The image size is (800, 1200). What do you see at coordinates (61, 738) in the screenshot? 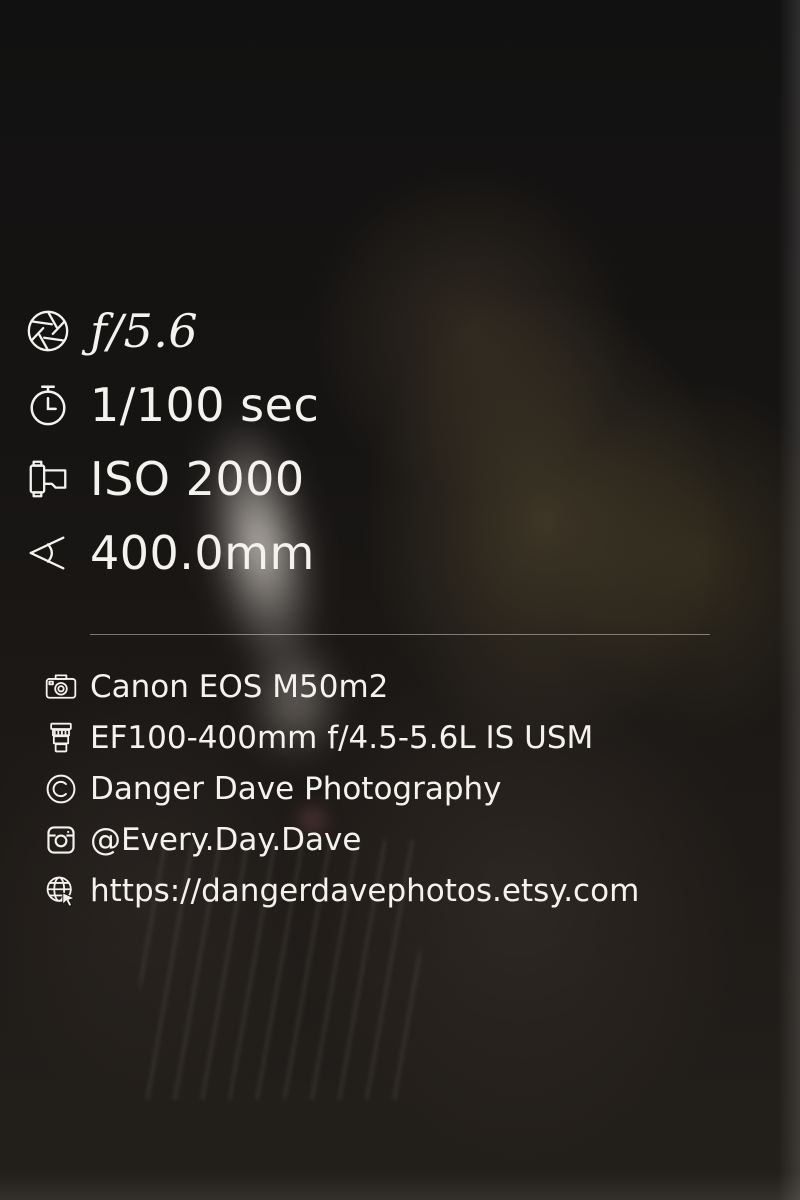
I see `lens-icon` at bounding box center [61, 738].